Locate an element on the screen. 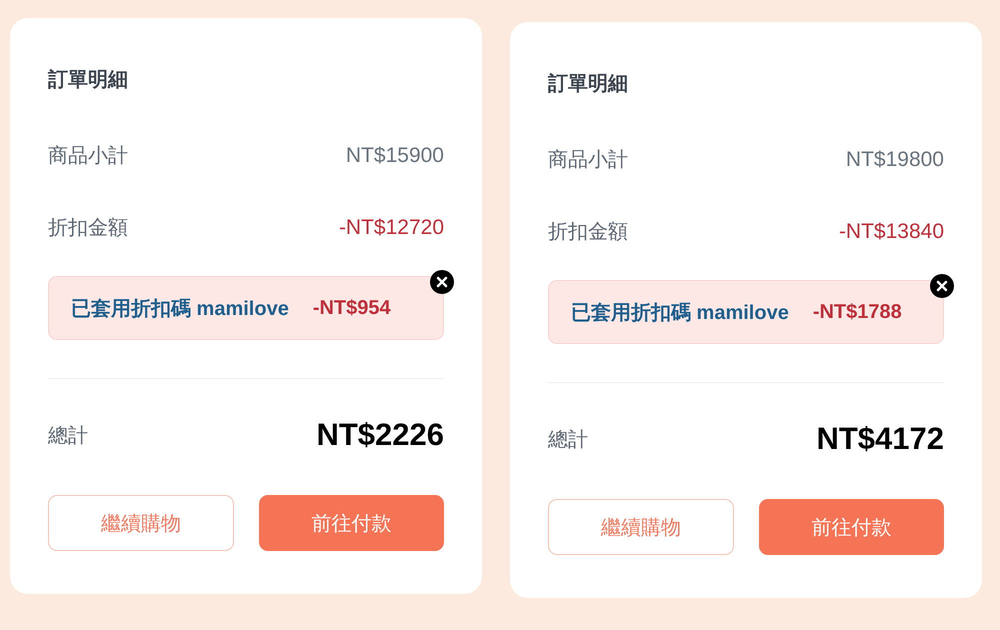  subtotal-value: NT$15900 is located at coordinates (395, 156).